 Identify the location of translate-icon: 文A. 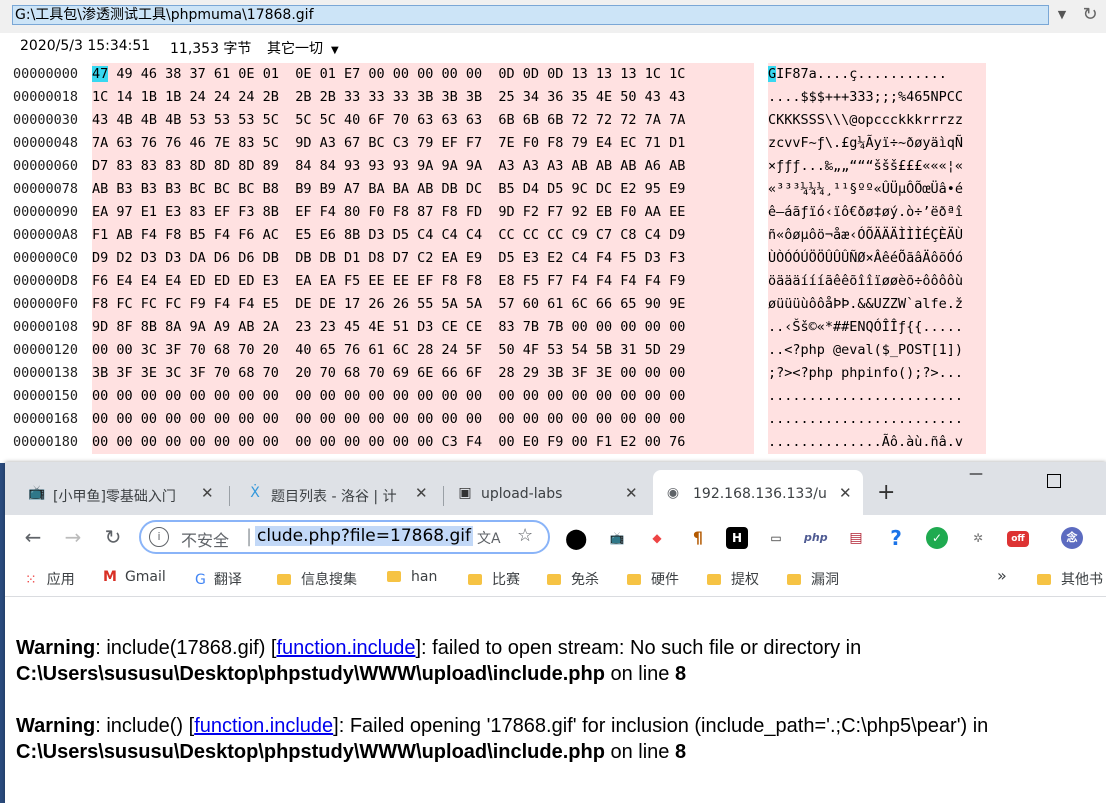
(489, 538).